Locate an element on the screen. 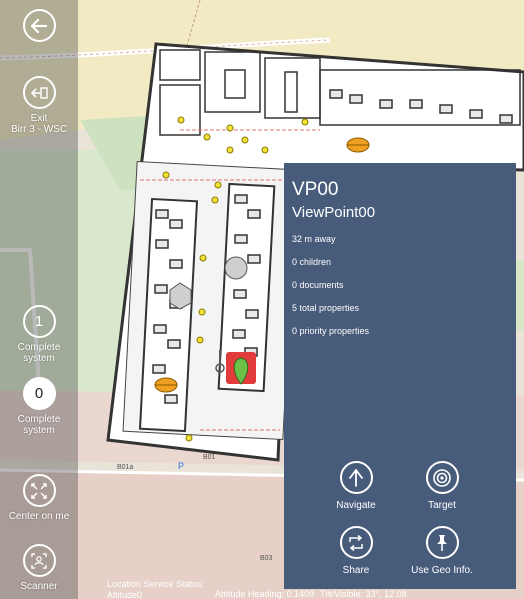 The width and height of the screenshot is (524, 599). map-label-p: P is located at coordinates (181, 466).